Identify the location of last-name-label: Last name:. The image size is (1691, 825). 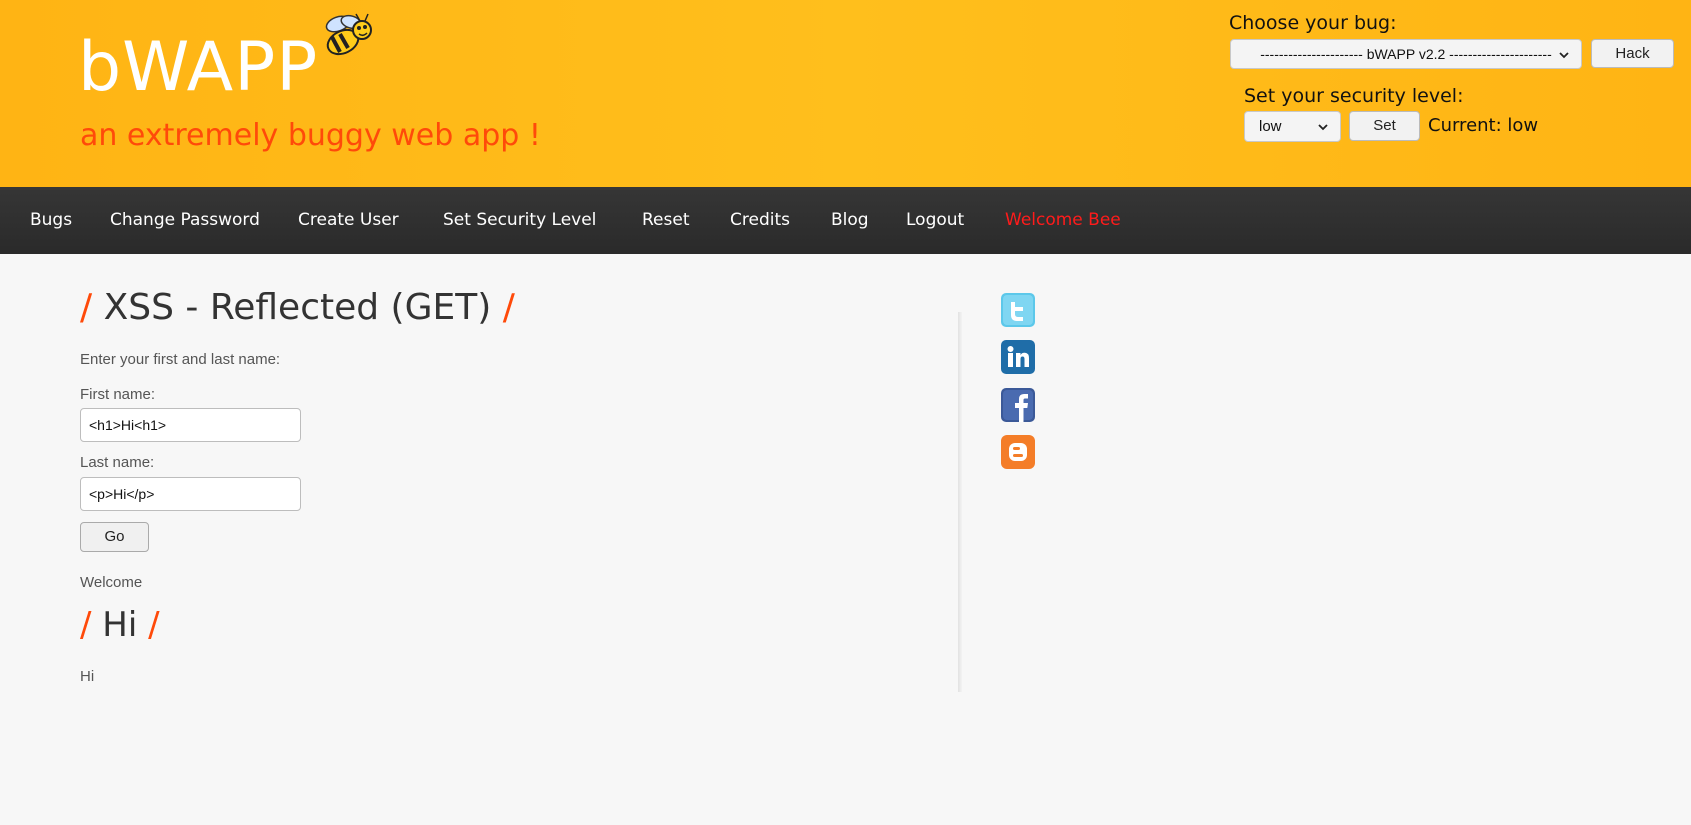
(117, 462).